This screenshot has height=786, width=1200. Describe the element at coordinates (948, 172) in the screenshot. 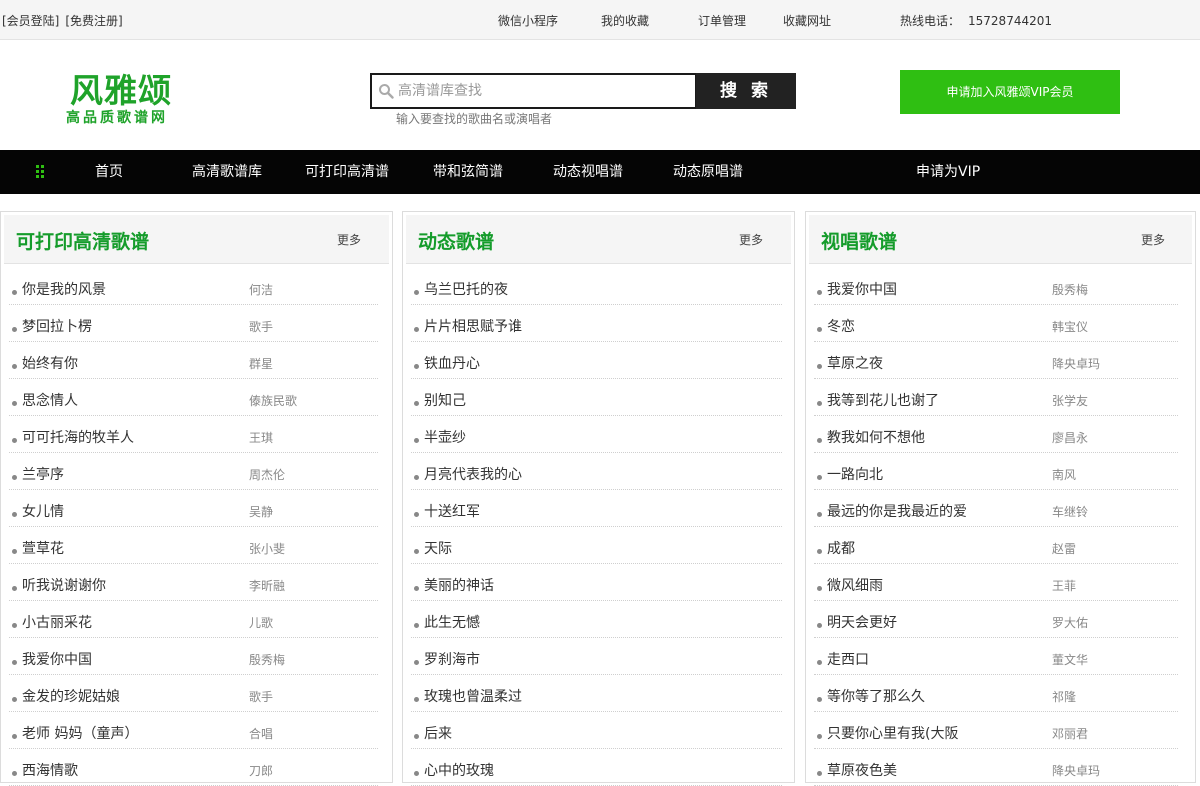

I see `nav-apply-vip: 申请为VIP` at that location.